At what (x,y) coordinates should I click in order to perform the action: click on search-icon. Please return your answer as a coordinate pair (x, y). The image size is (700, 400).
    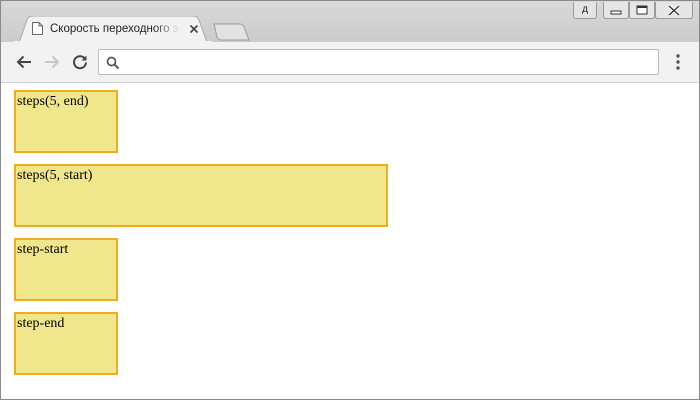
    Looking at the image, I should click on (113, 63).